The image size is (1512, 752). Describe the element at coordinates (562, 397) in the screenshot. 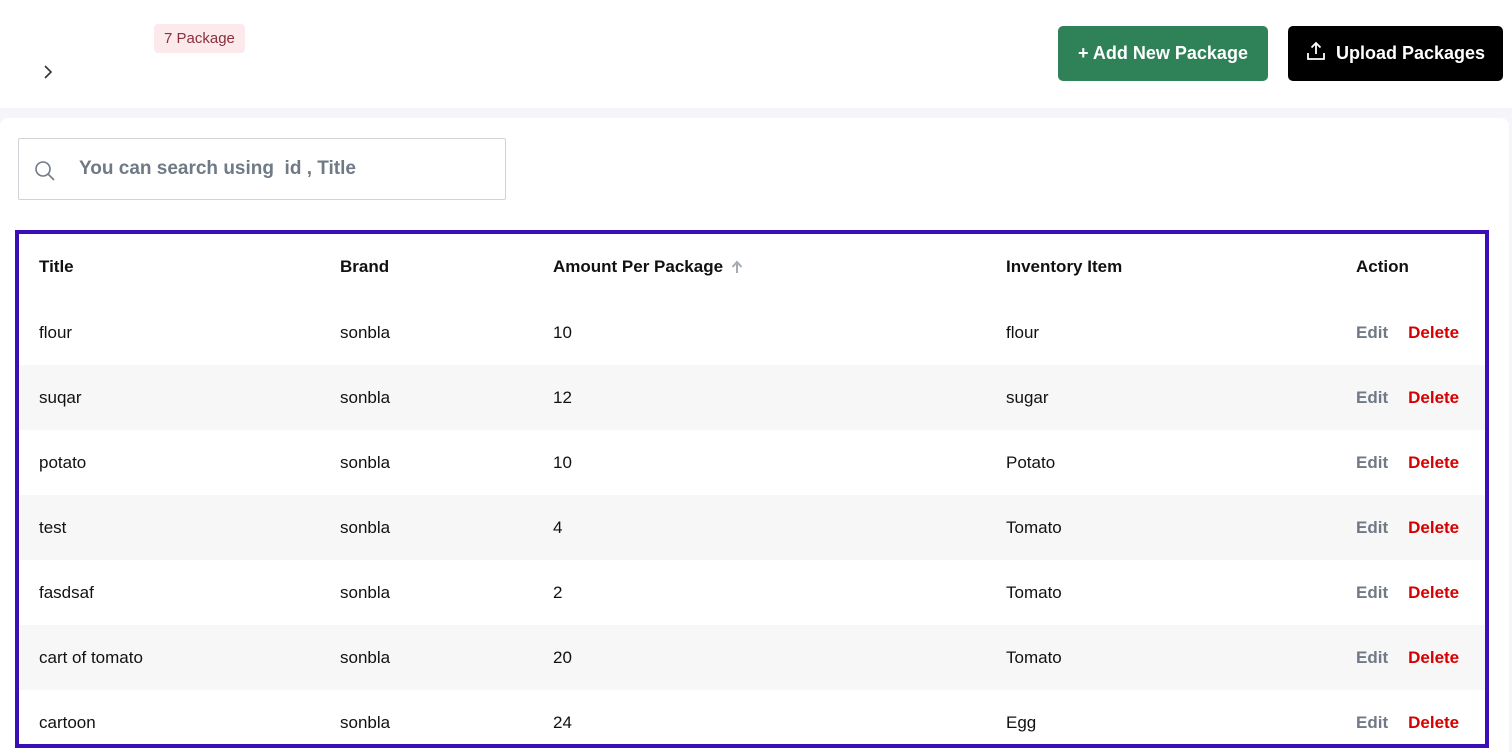

I see `cell-amount: 12` at that location.